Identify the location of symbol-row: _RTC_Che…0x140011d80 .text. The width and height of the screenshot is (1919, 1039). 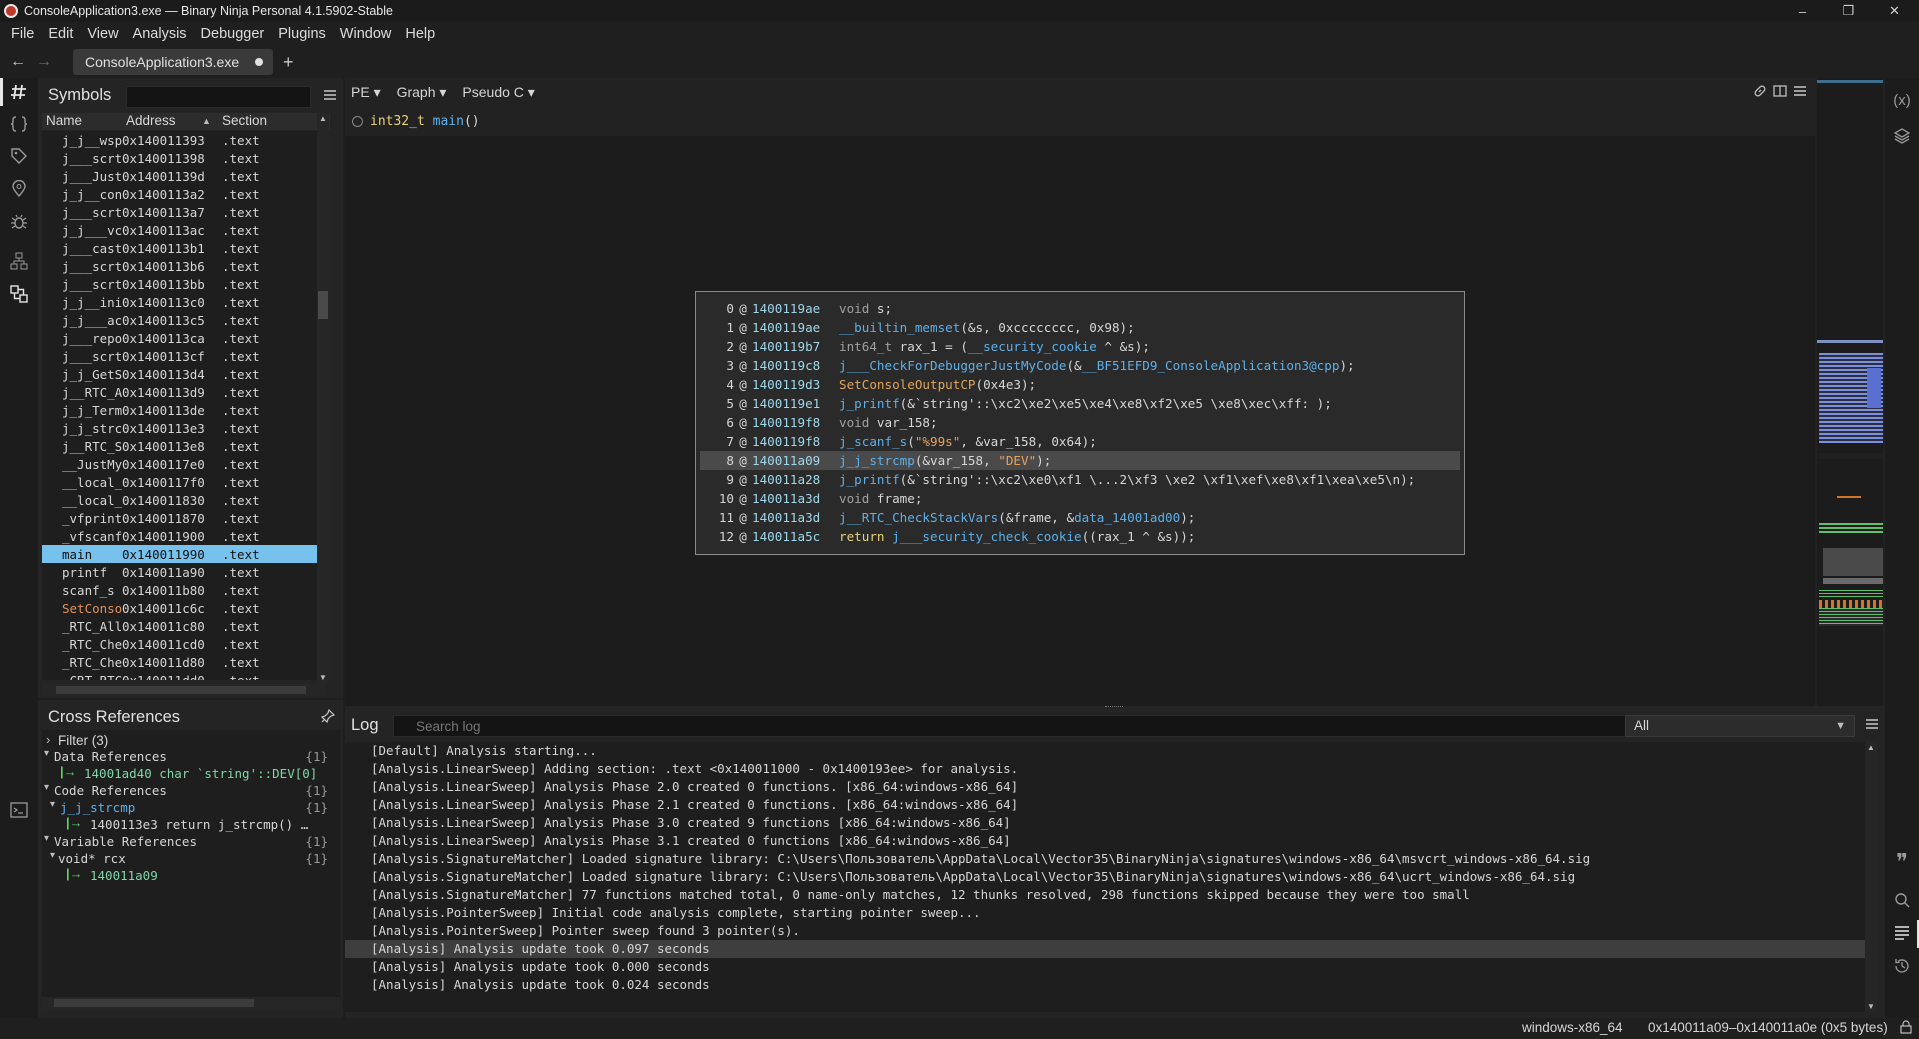
(184, 662).